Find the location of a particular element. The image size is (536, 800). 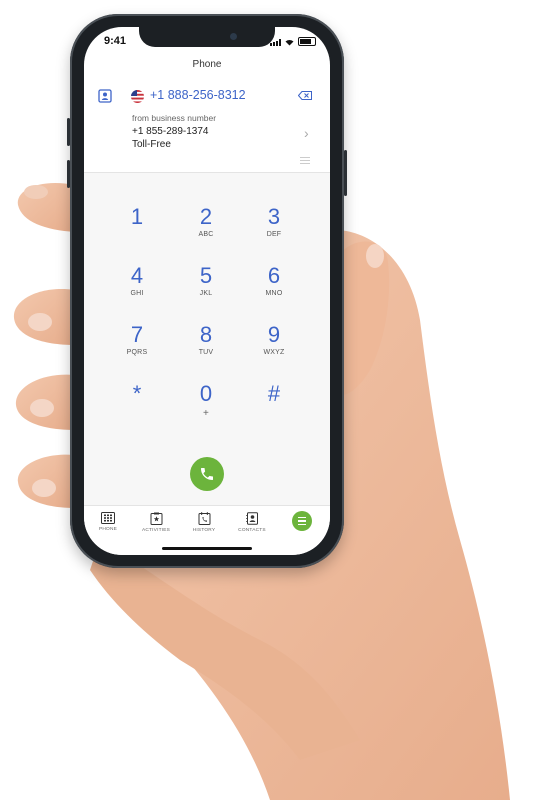

from-label: from business number is located at coordinates (174, 118).